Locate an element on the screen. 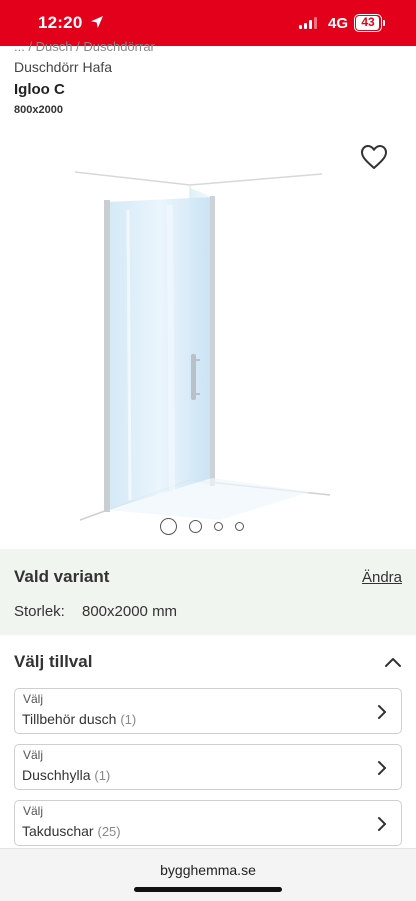 Image resolution: width=416 pixels, height=901 pixels. addon-select-ceiling-showers: Välj Takduschar (25) is located at coordinates (208, 823).